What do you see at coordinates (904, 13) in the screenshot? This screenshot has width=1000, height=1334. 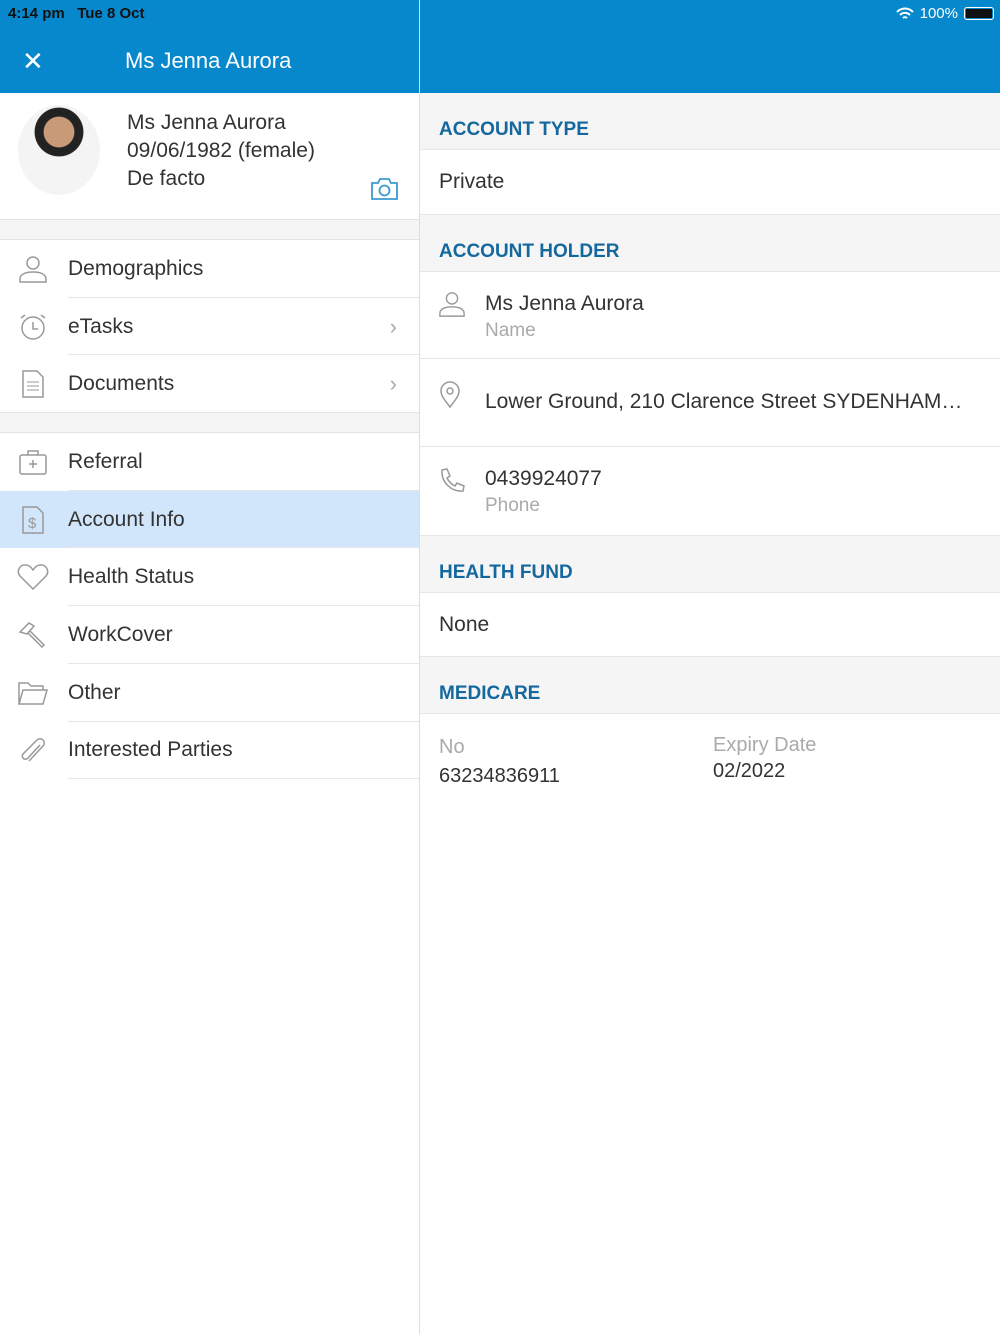 I see `wifi-icon` at bounding box center [904, 13].